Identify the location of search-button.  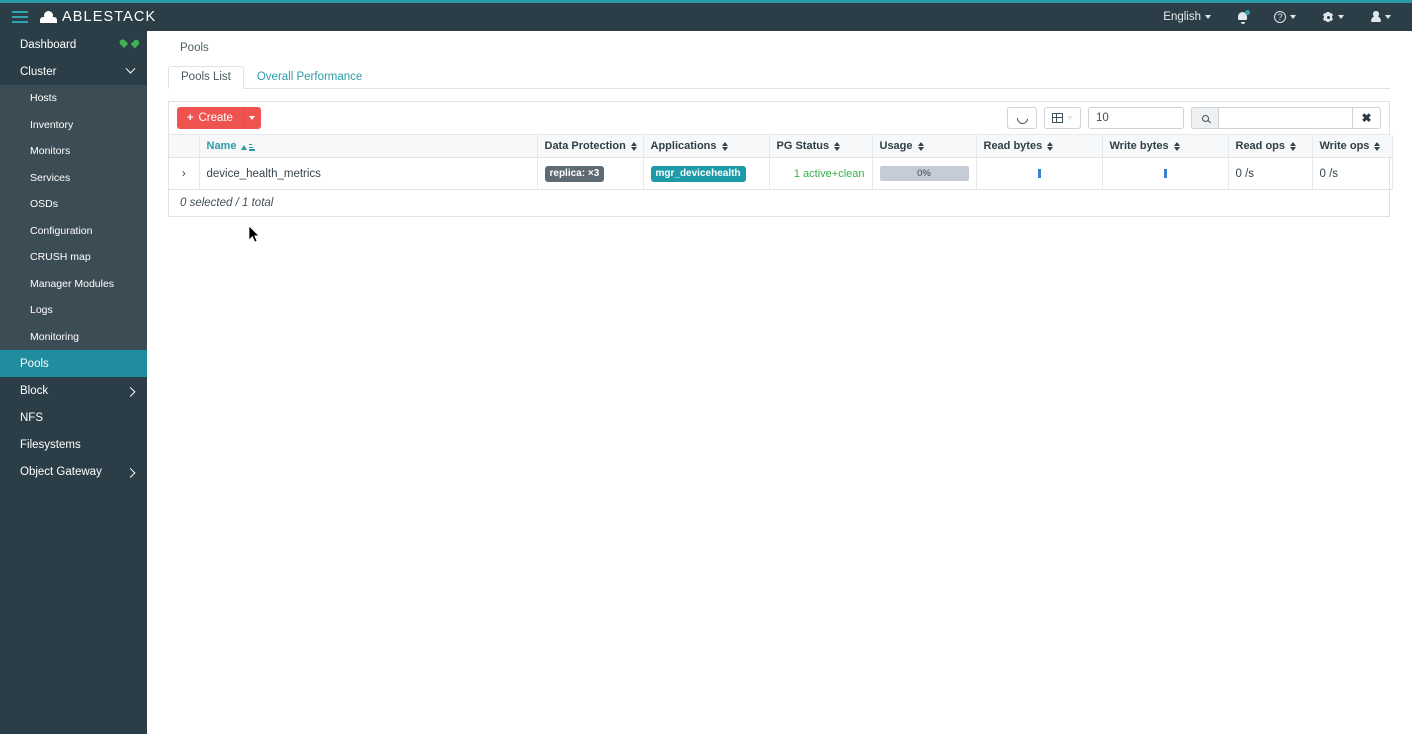
(1204, 118).